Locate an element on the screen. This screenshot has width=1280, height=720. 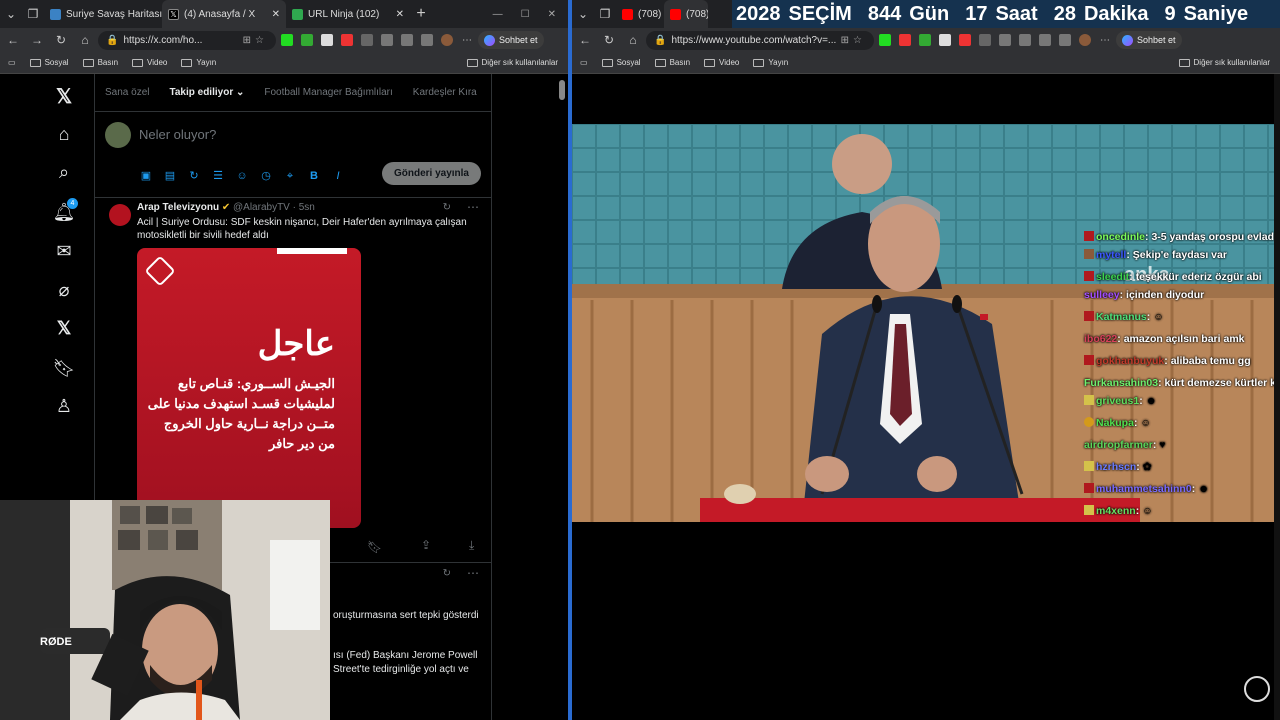
minimize-icon: — is located at coordinates (498, 14).